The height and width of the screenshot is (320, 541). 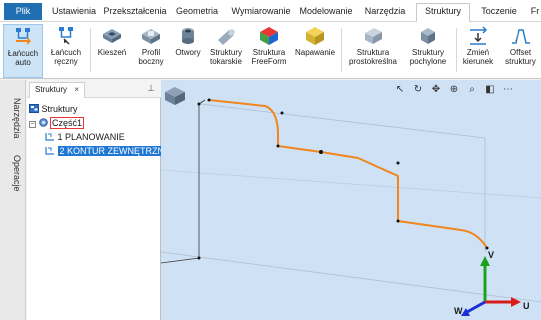 What do you see at coordinates (478, 51) in the screenshot?
I see `change-direction-button: Zmień kierunek` at bounding box center [478, 51].